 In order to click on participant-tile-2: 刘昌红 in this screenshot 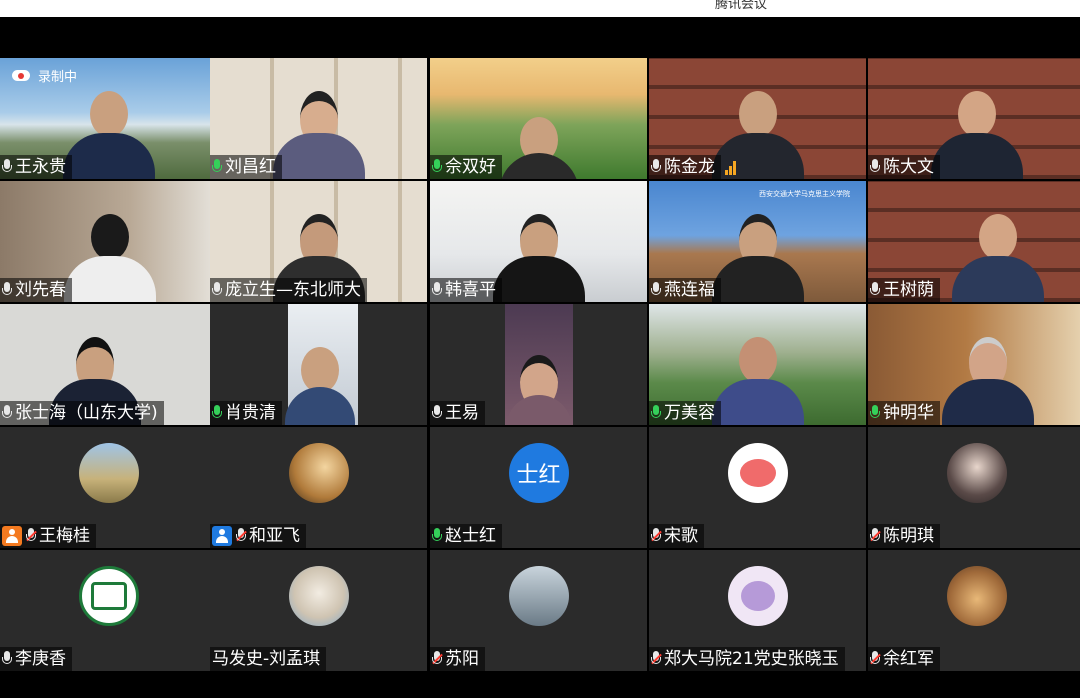, I will do `click(318, 118)`.